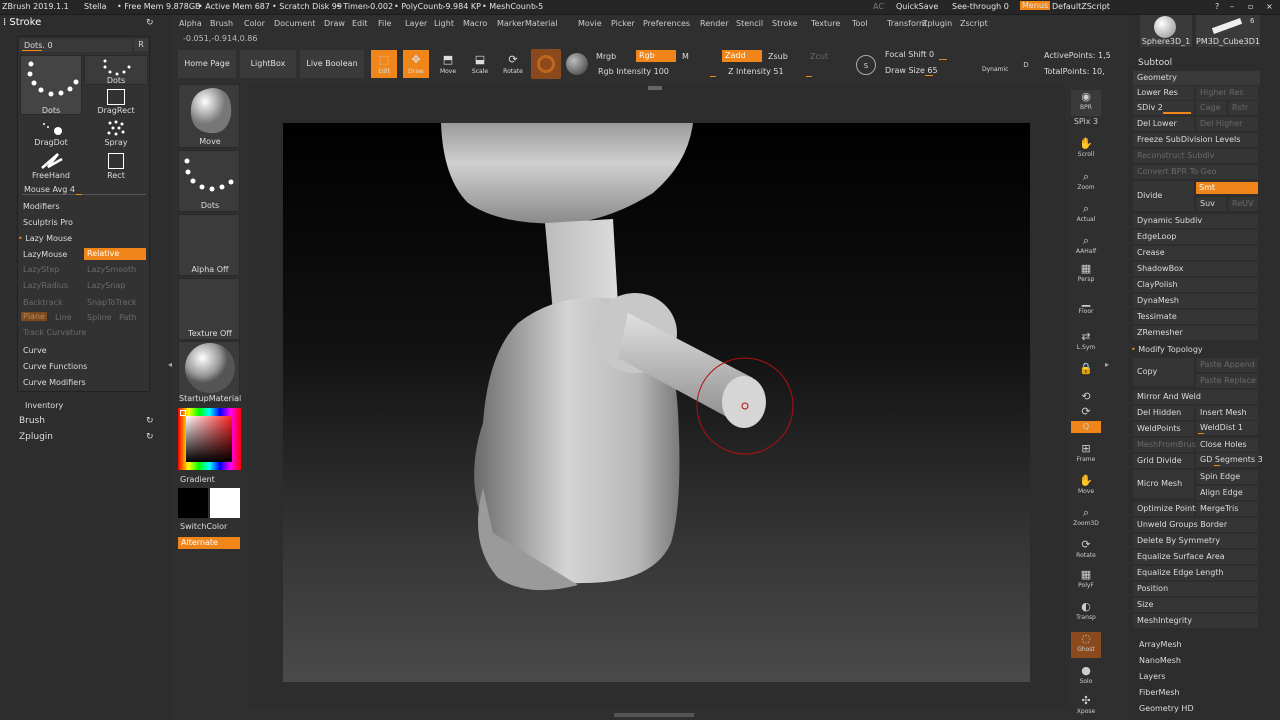 The image size is (1280, 720). I want to click on refresh-icon: ↻, so click(150, 23).